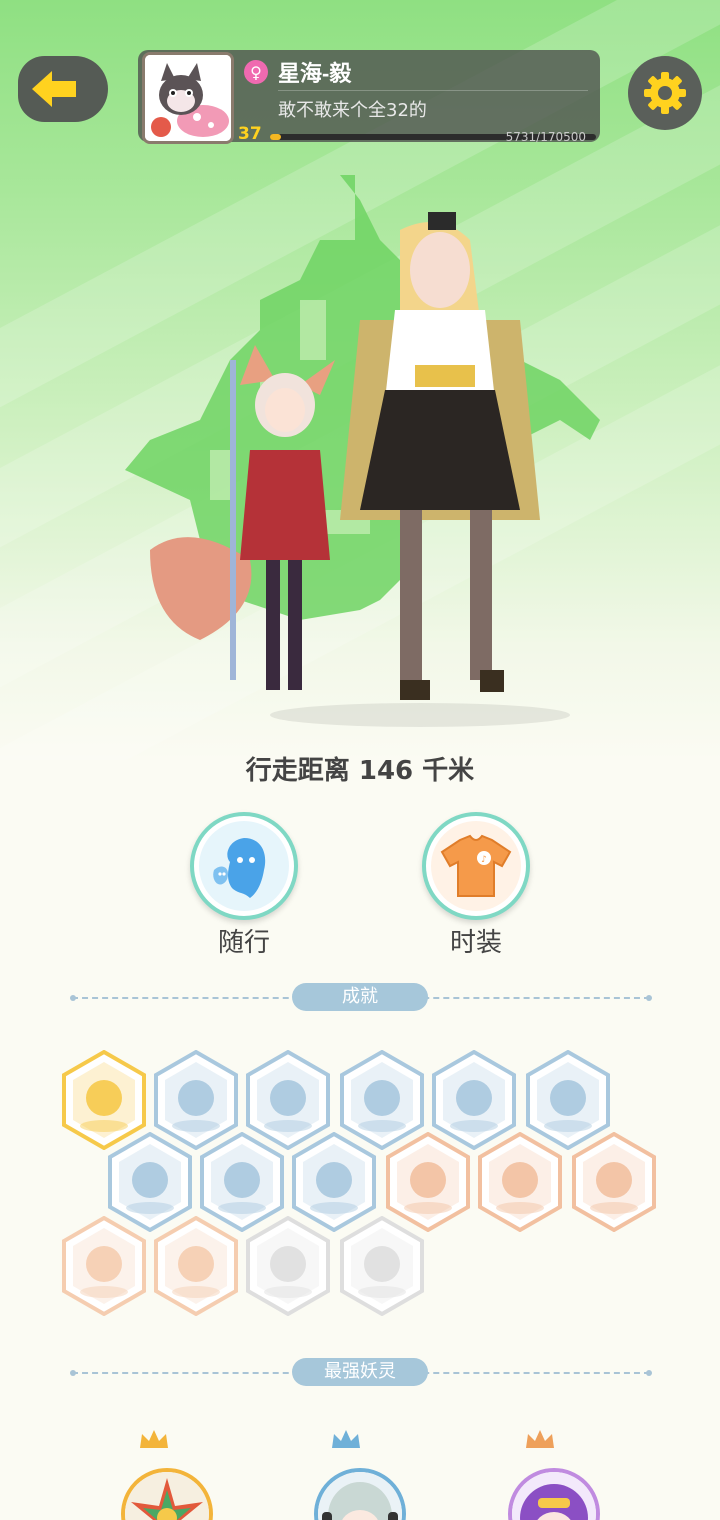  Describe the element at coordinates (520, 1182) in the screenshot. I see `yin-yang-swirl-badge-icon` at that location.